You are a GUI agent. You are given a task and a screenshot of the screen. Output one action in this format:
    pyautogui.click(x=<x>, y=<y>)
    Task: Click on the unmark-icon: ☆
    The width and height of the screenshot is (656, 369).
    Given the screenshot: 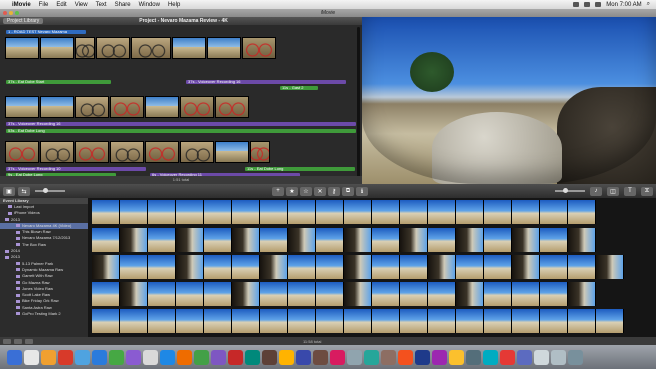 What is the action you would take?
    pyautogui.click(x=306, y=191)
    